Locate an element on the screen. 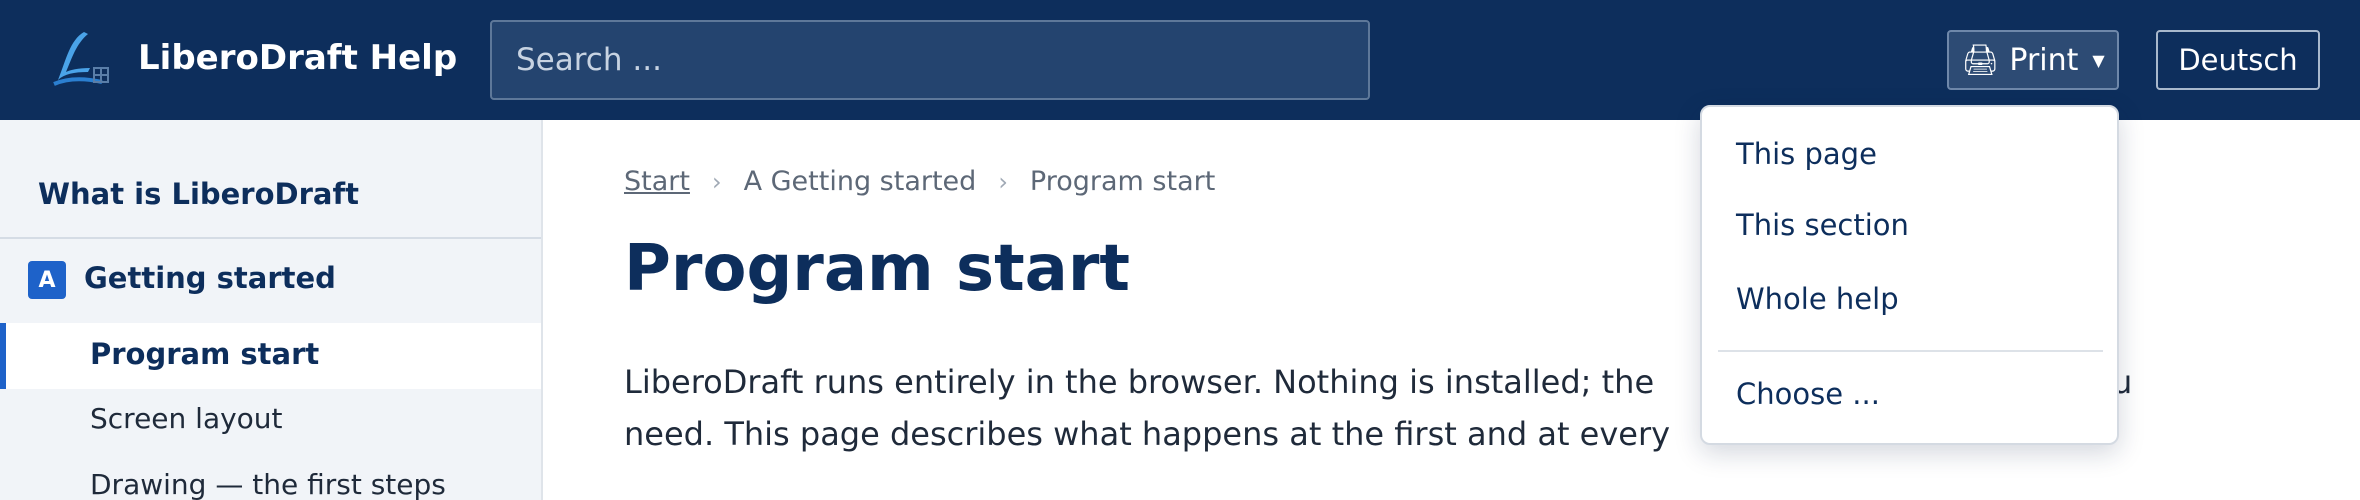  liberodraft-logo is located at coordinates (80, 60).